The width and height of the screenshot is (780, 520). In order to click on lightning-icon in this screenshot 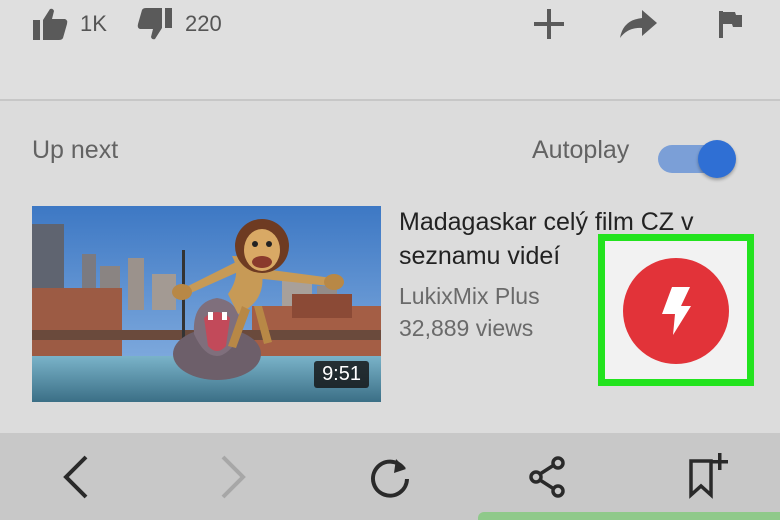, I will do `click(676, 311)`.